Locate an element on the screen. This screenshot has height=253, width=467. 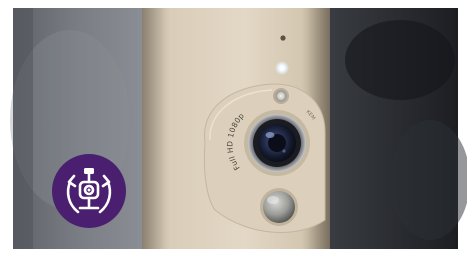
status-led is located at coordinates (282, 68).